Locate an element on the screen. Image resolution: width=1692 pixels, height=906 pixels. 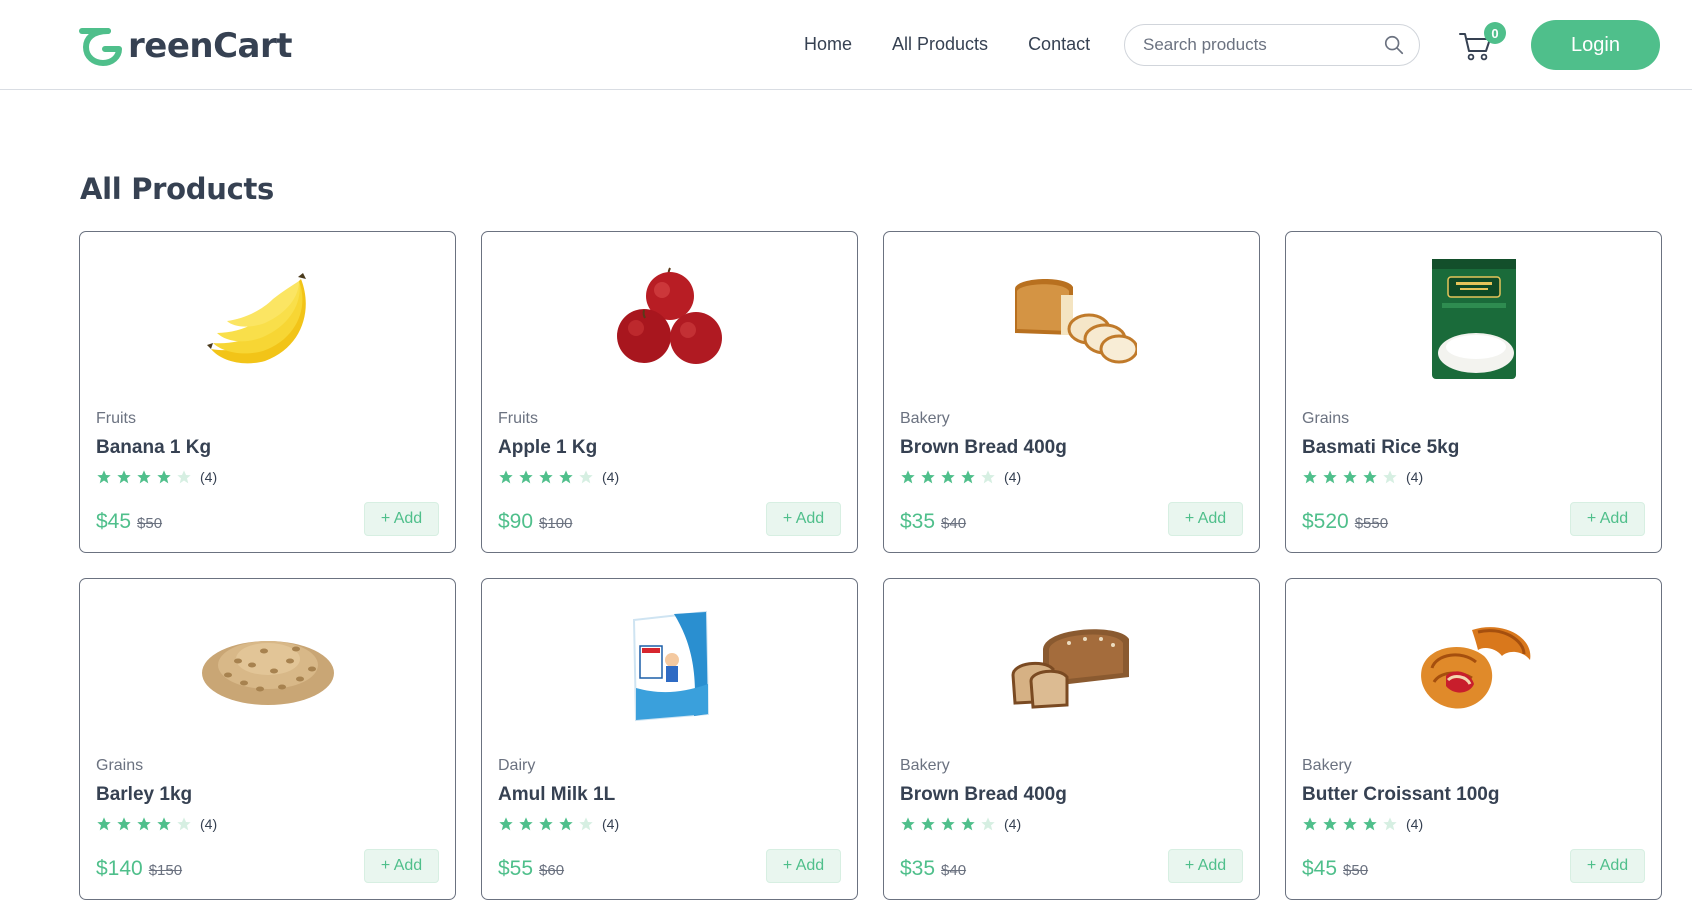
product-name: Apple 1 Kg is located at coordinates (547, 448).